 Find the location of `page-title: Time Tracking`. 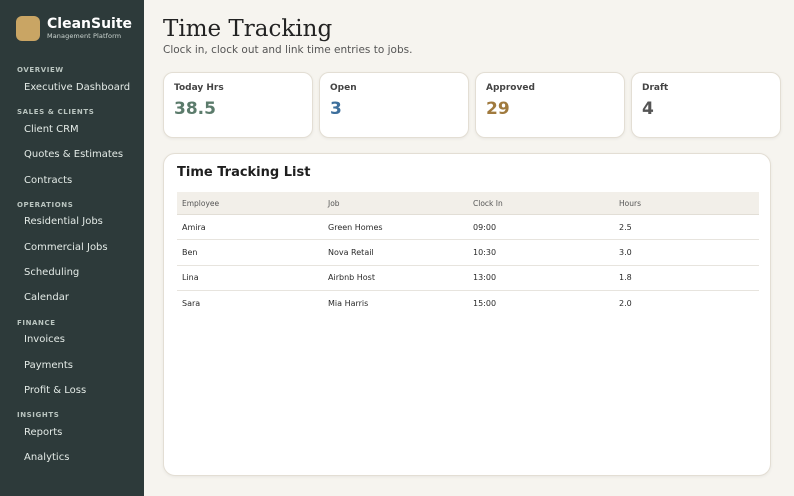

page-title: Time Tracking is located at coordinates (248, 29).